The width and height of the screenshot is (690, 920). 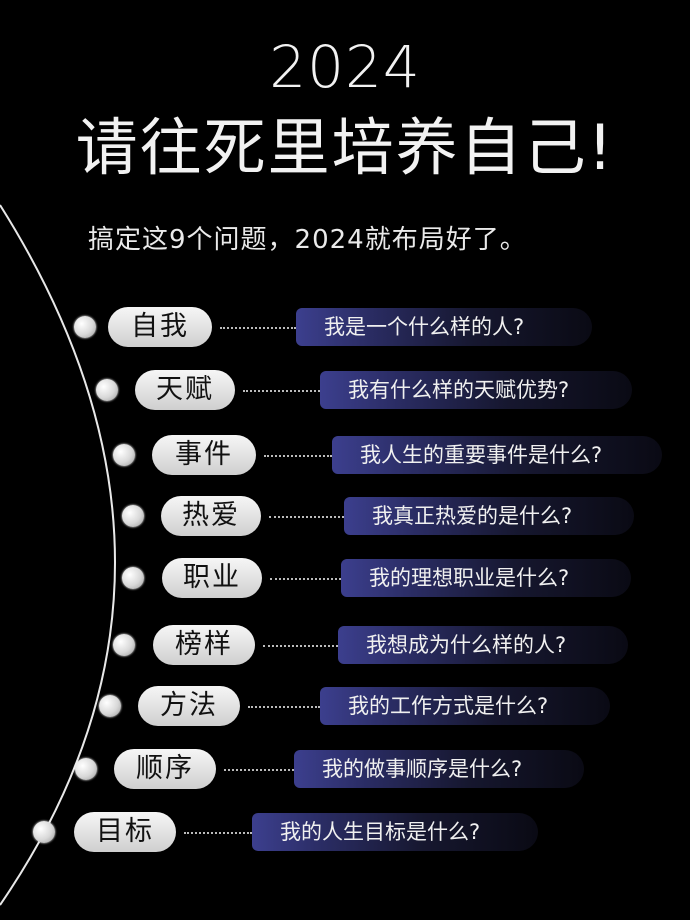 What do you see at coordinates (489, 516) in the screenshot?
I see `item-question: 我真正热爱的是什么?` at bounding box center [489, 516].